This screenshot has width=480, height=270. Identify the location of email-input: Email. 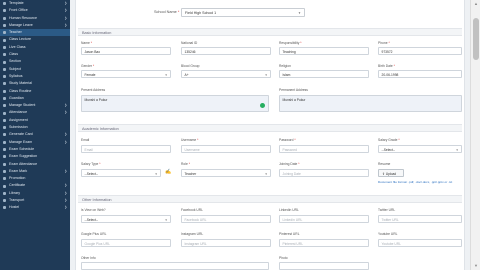
(126, 149).